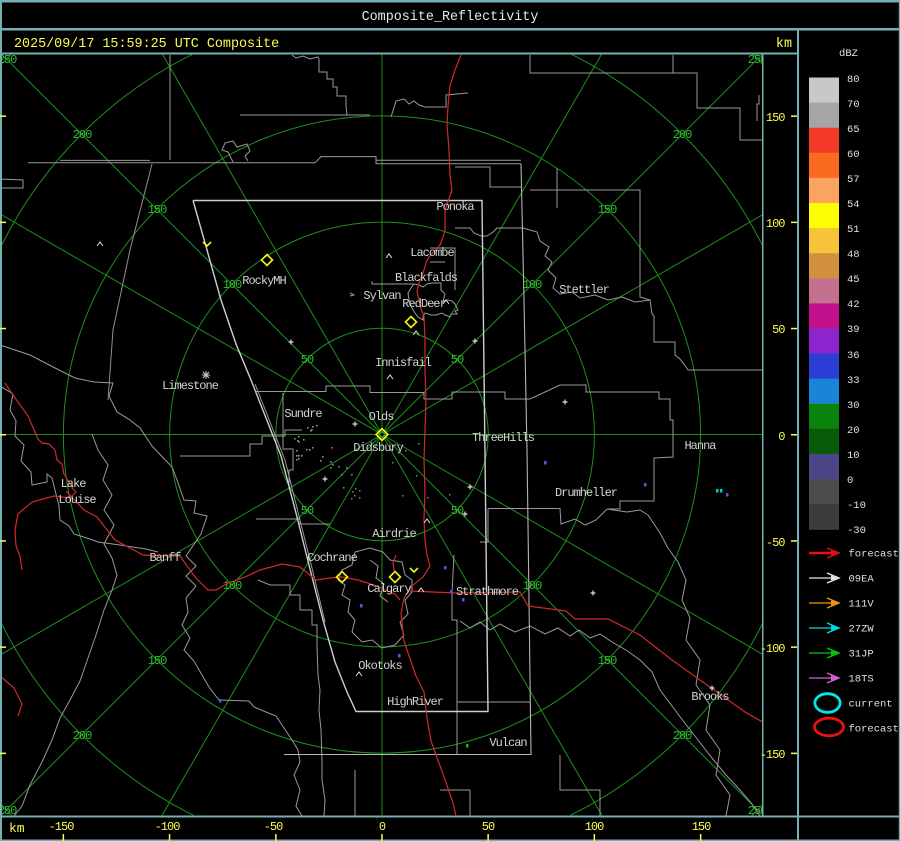 Image resolution: width=900 pixels, height=841 pixels. I want to click on svg-text: 45, so click(853, 280).